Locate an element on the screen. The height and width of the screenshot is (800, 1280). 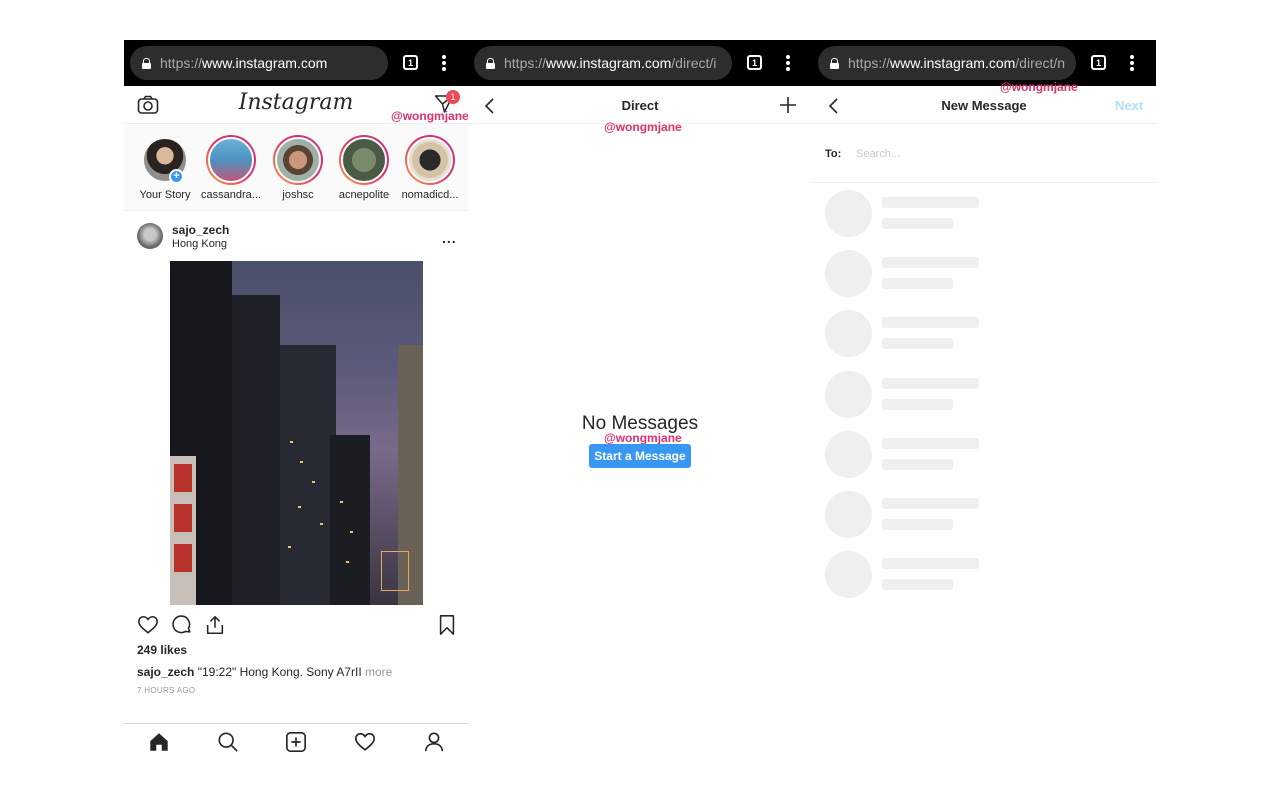
story-label: acnepolite is located at coordinates (364, 195).